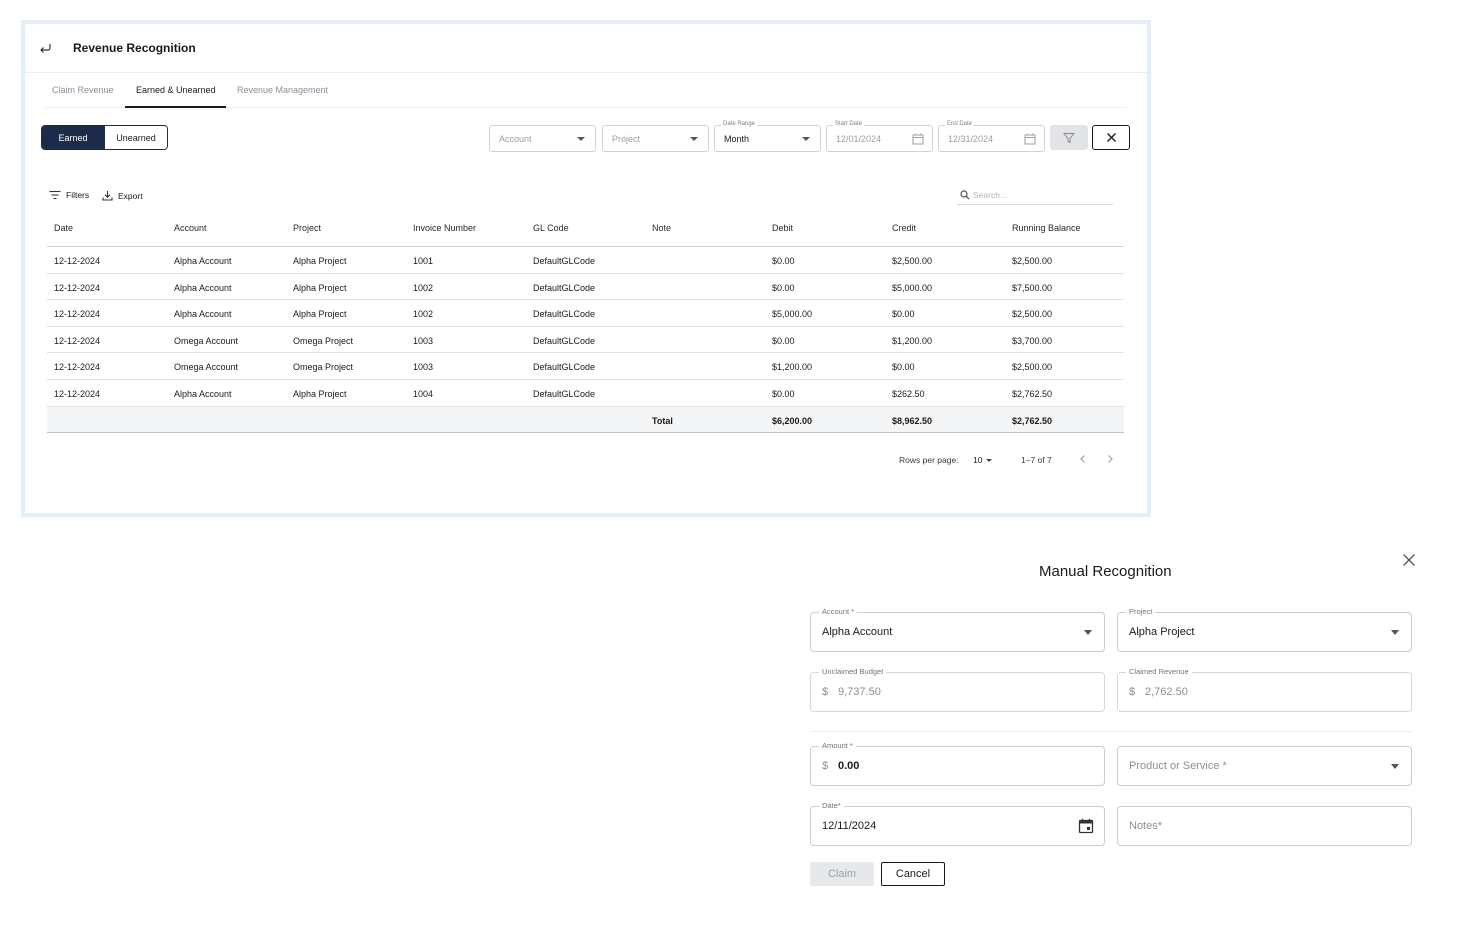 The image size is (1460, 939). Describe the element at coordinates (1110, 459) in the screenshot. I see `chevron-right-icon` at that location.